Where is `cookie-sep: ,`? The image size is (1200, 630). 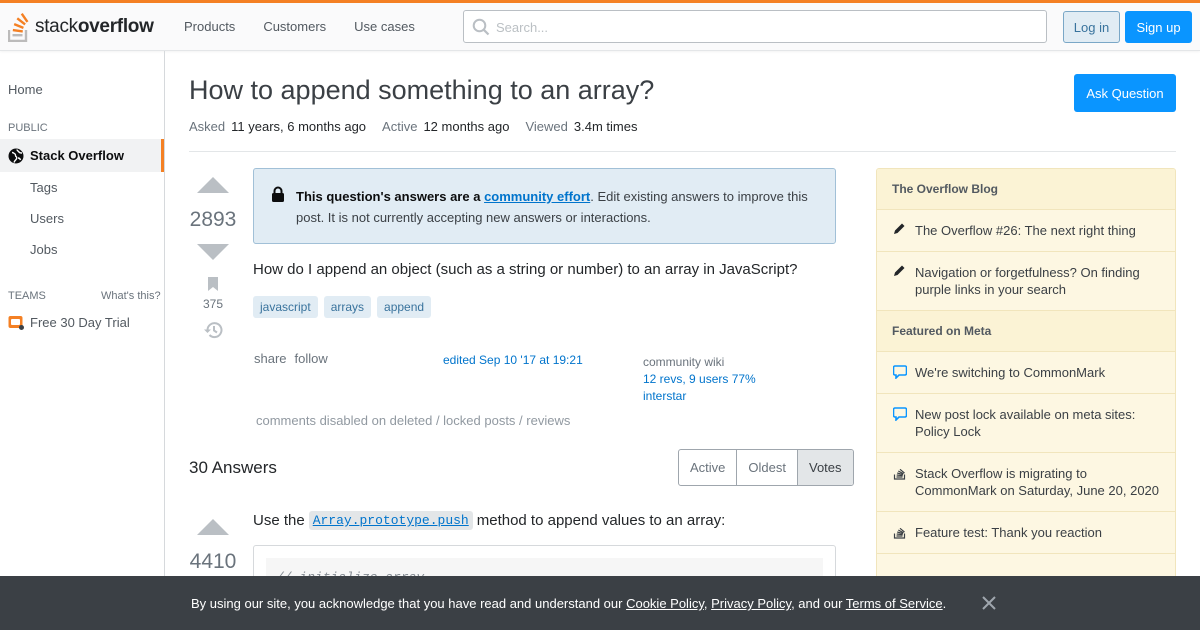 cookie-sep: , is located at coordinates (705, 603).